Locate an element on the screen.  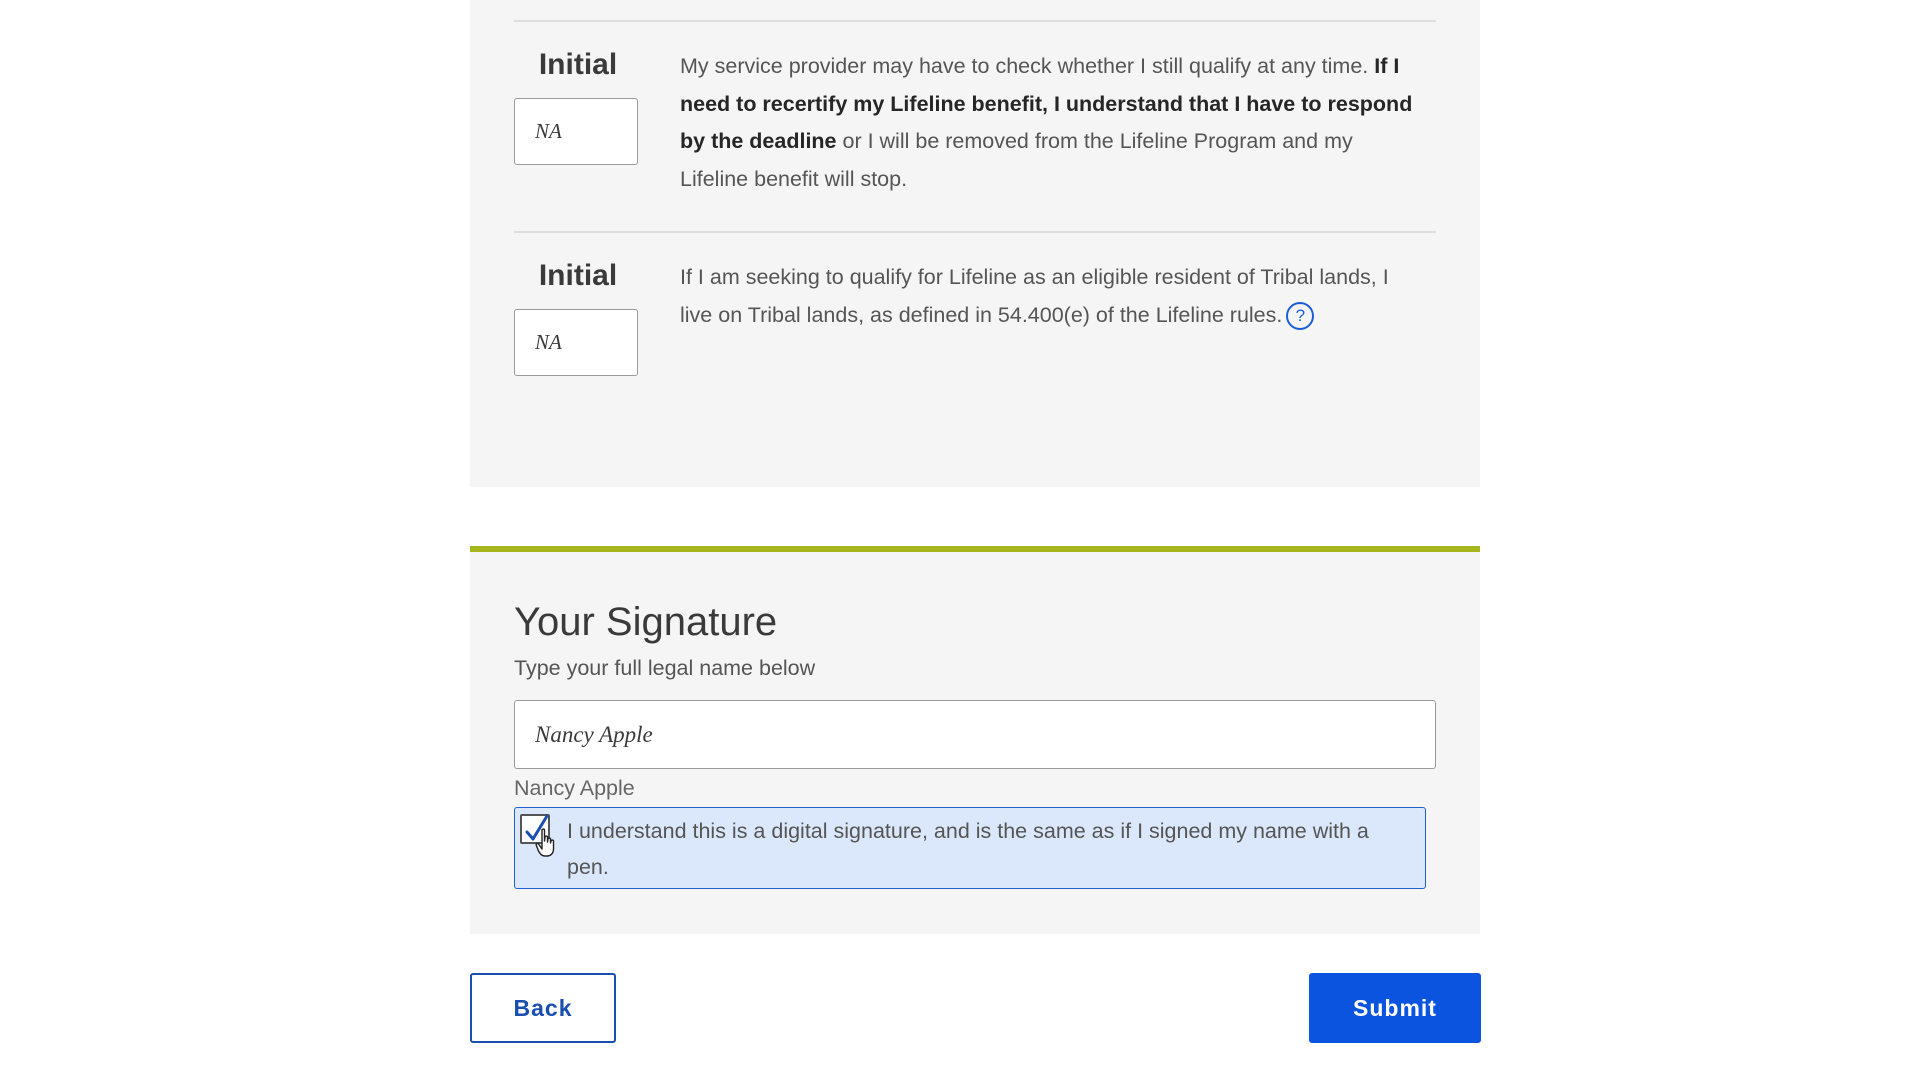
signature-name-preview: Nancy Apple is located at coordinates (574, 788).